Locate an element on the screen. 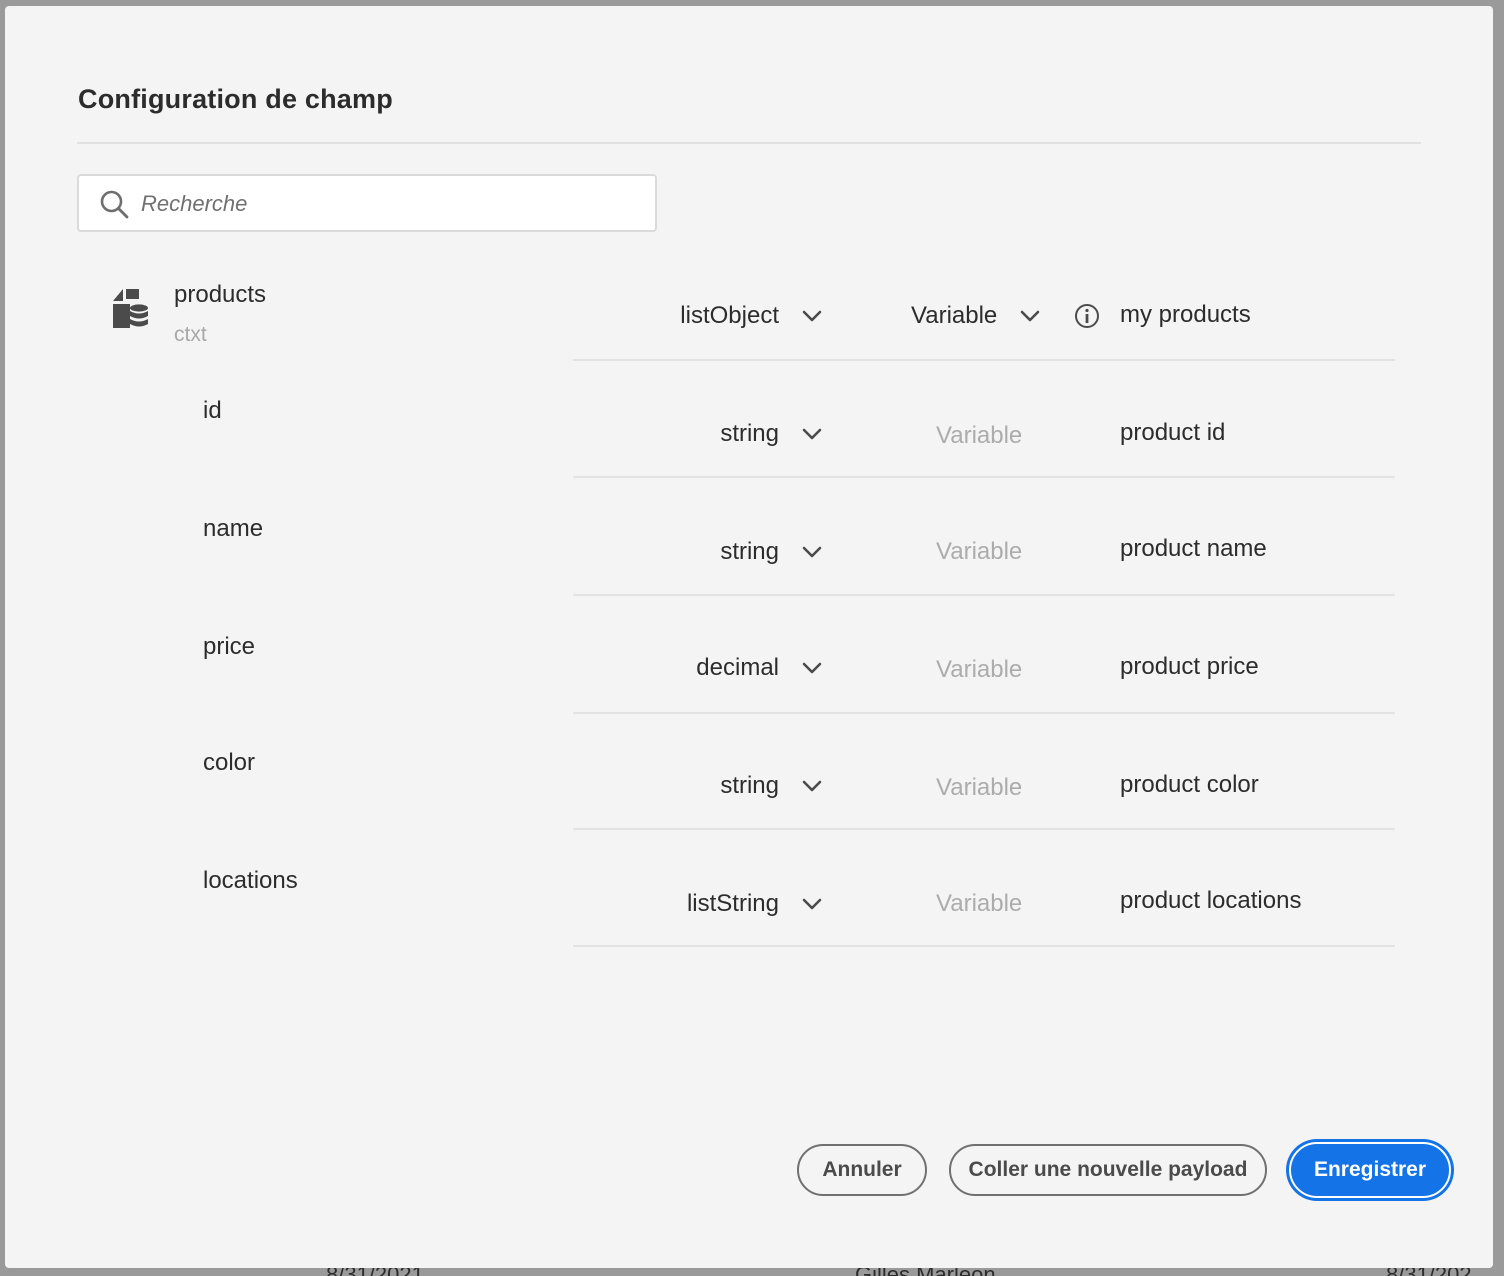  field-name-price: price is located at coordinates (229, 646).